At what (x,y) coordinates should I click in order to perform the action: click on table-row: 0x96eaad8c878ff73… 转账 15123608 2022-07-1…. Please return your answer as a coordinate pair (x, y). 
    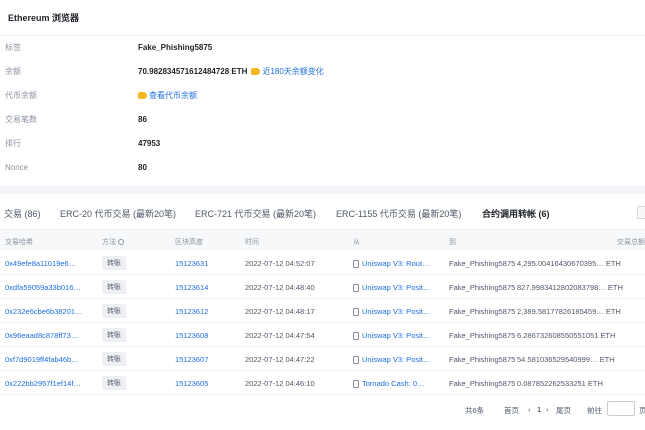
    Looking at the image, I should click on (322, 335).